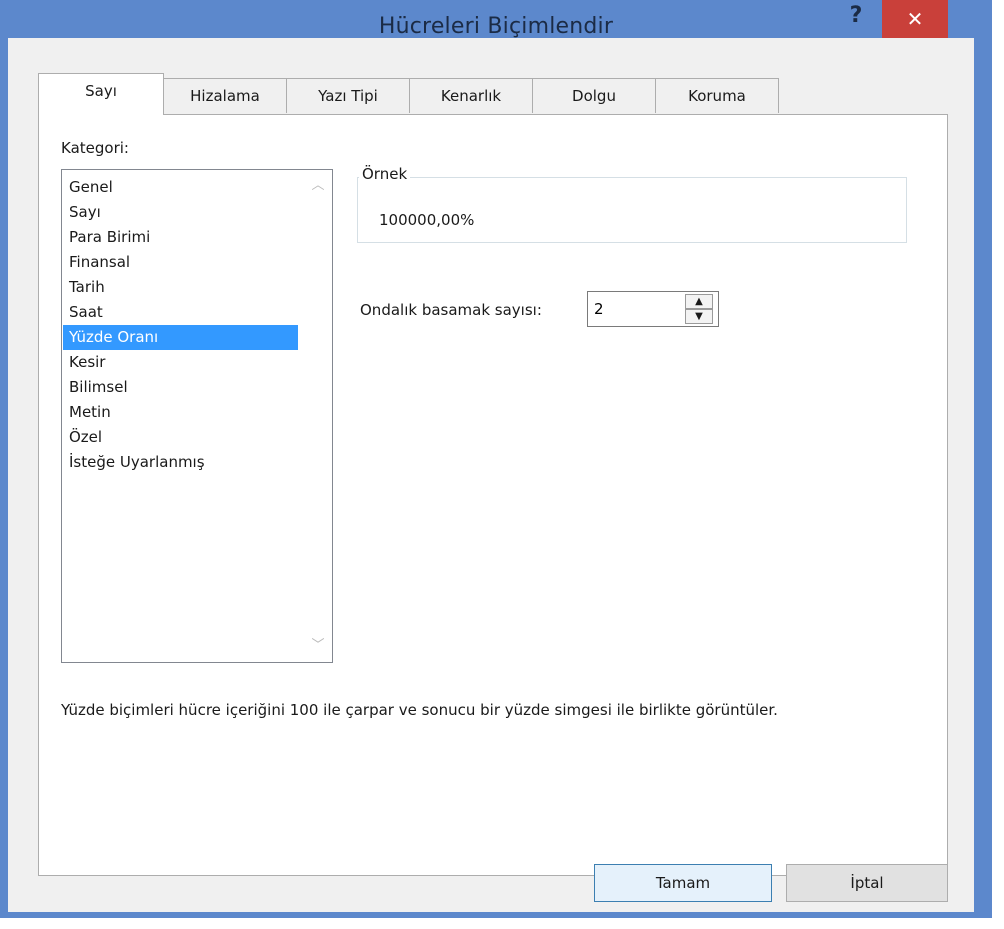  I want to click on list-item: Metin, so click(180, 412).